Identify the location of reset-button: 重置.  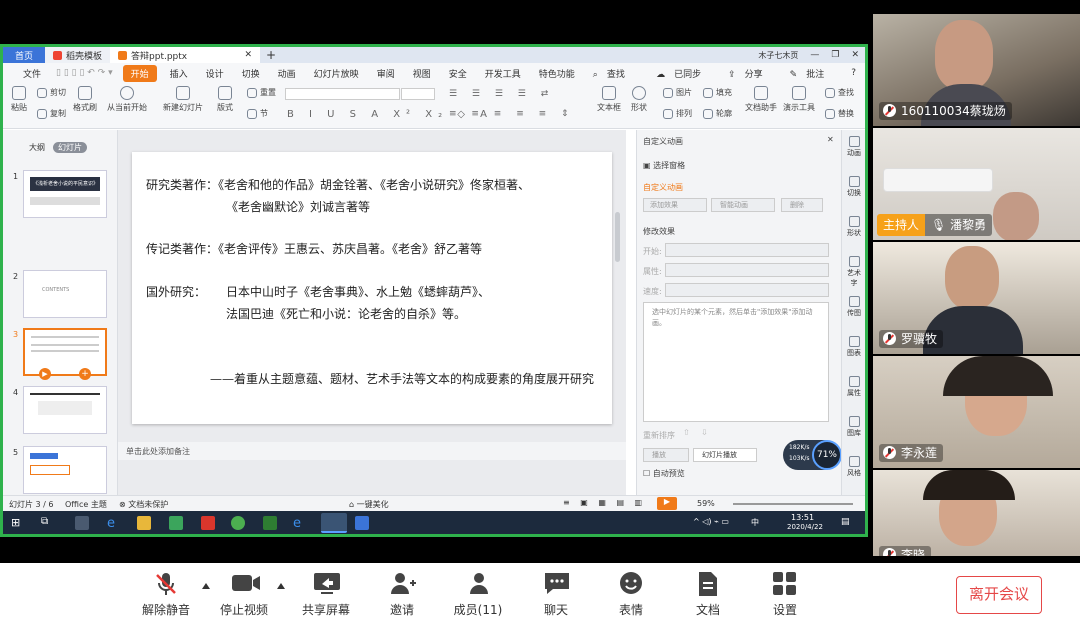
(261, 92).